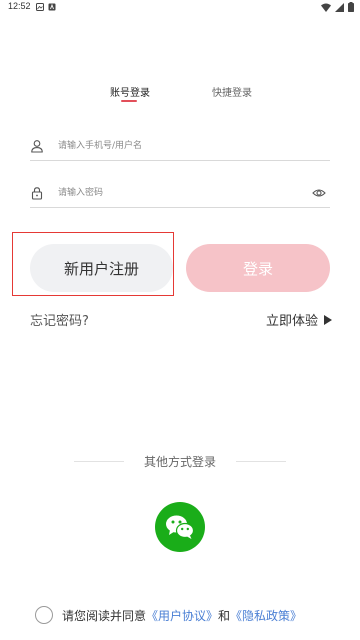 The width and height of the screenshot is (360, 640). Describe the element at coordinates (266, 615) in the screenshot. I see `privacy-policy-link: 《隐私政策》` at that location.